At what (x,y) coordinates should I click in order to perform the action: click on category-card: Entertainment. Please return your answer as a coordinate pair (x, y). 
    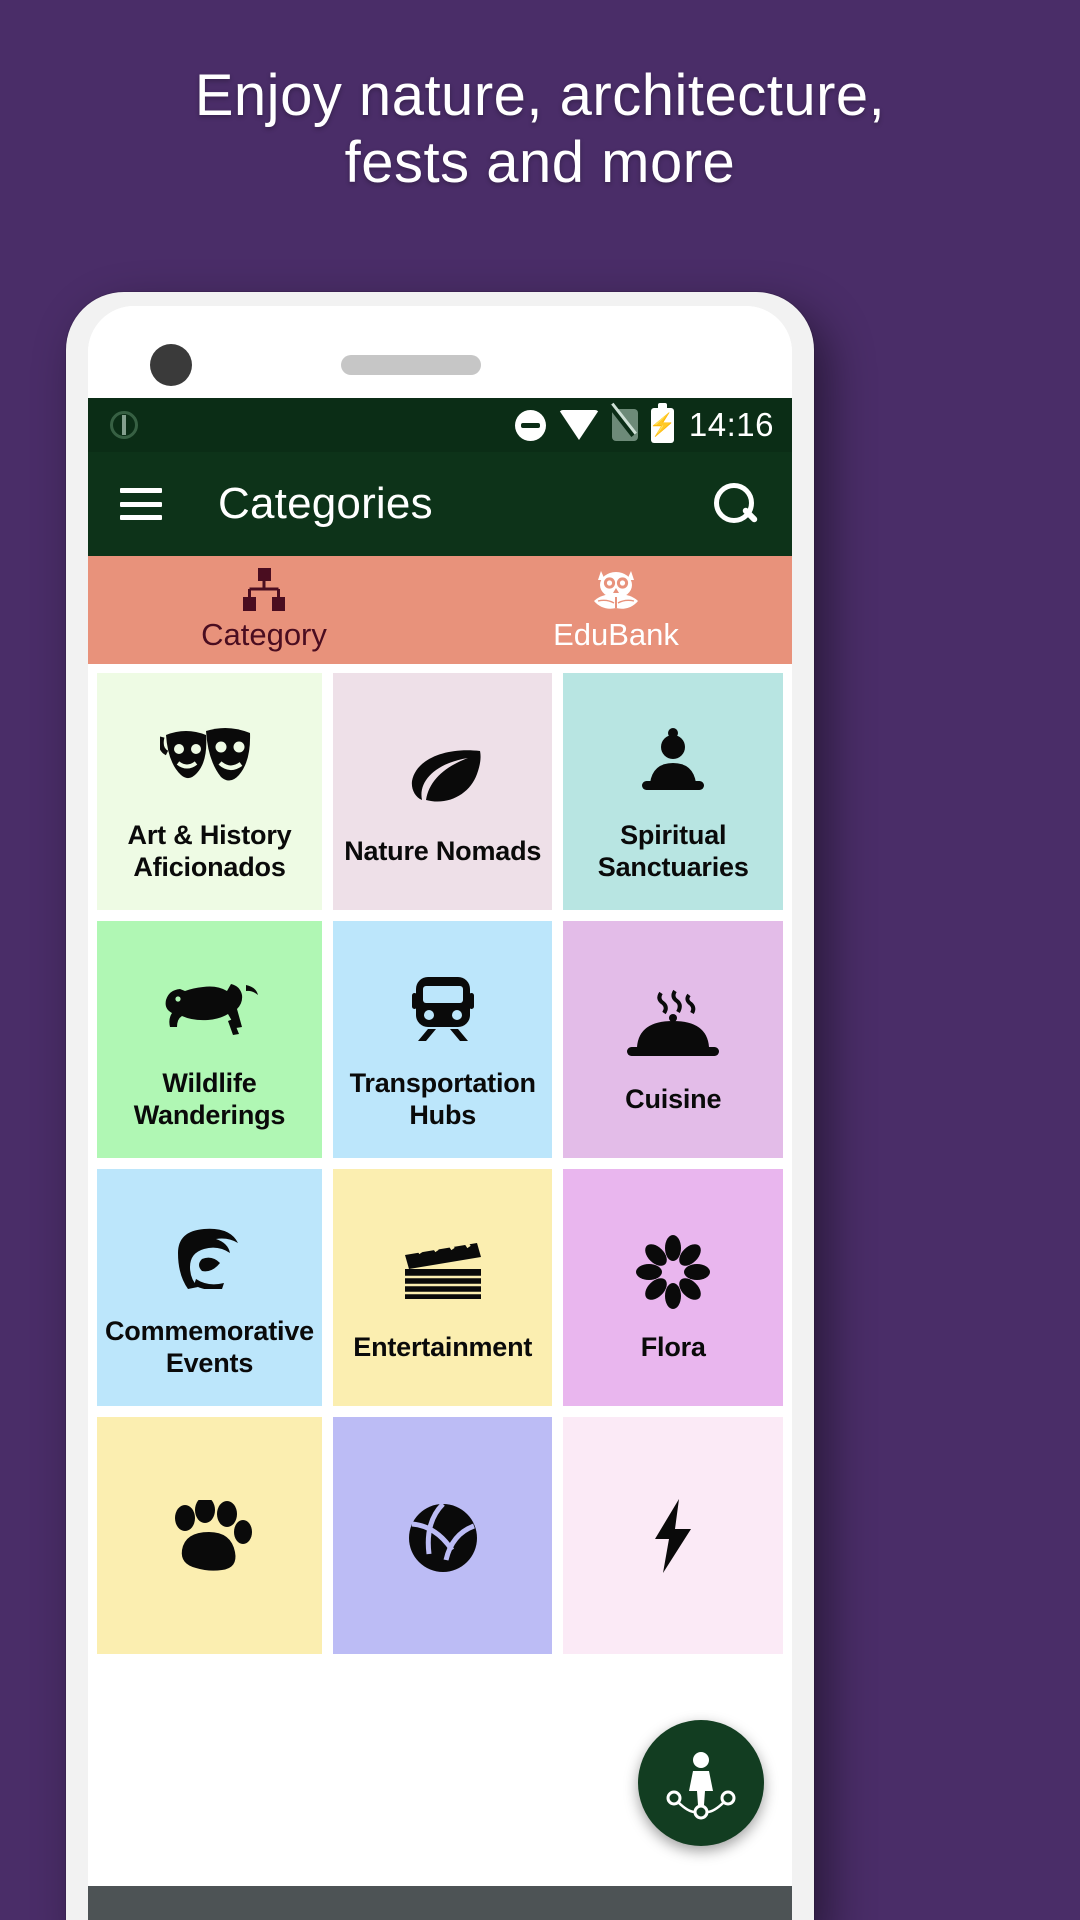
    Looking at the image, I should click on (442, 1287).